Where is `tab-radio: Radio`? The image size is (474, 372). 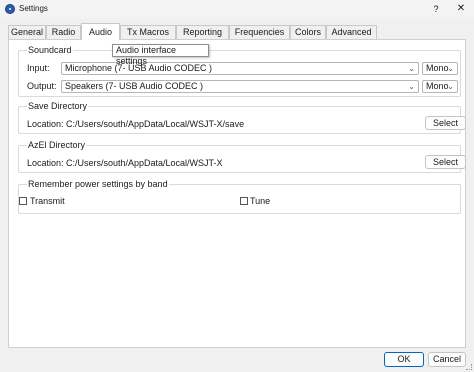 tab-radio: Radio is located at coordinates (63, 32).